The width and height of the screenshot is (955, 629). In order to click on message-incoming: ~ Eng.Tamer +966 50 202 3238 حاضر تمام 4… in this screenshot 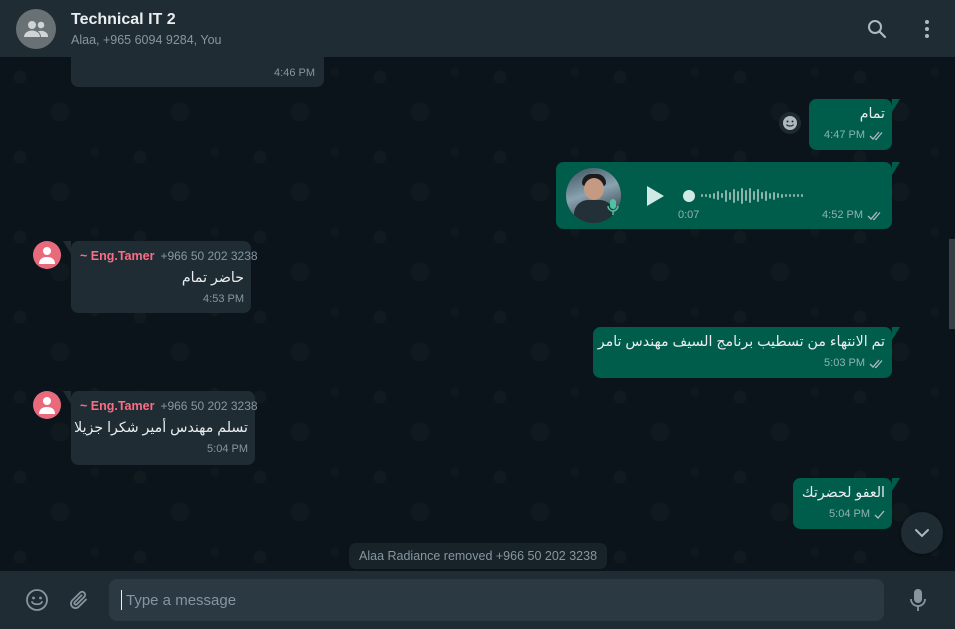, I will do `click(160, 277)`.